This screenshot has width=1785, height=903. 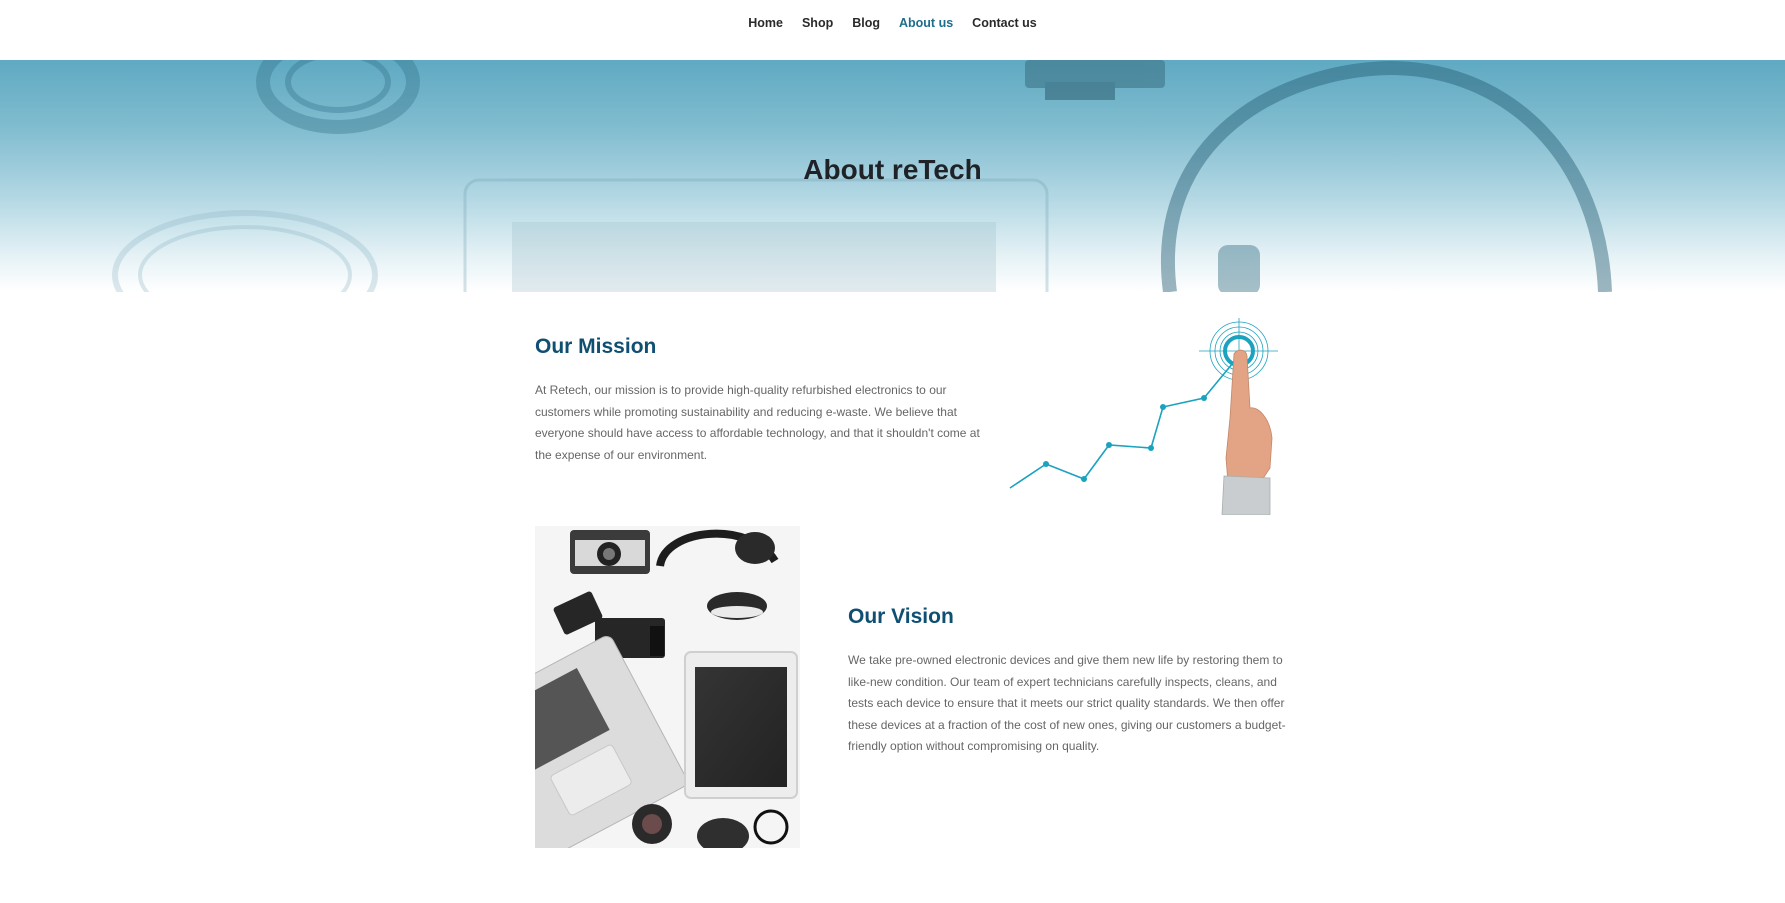 I want to click on page-title: About reTech, so click(x=892, y=169).